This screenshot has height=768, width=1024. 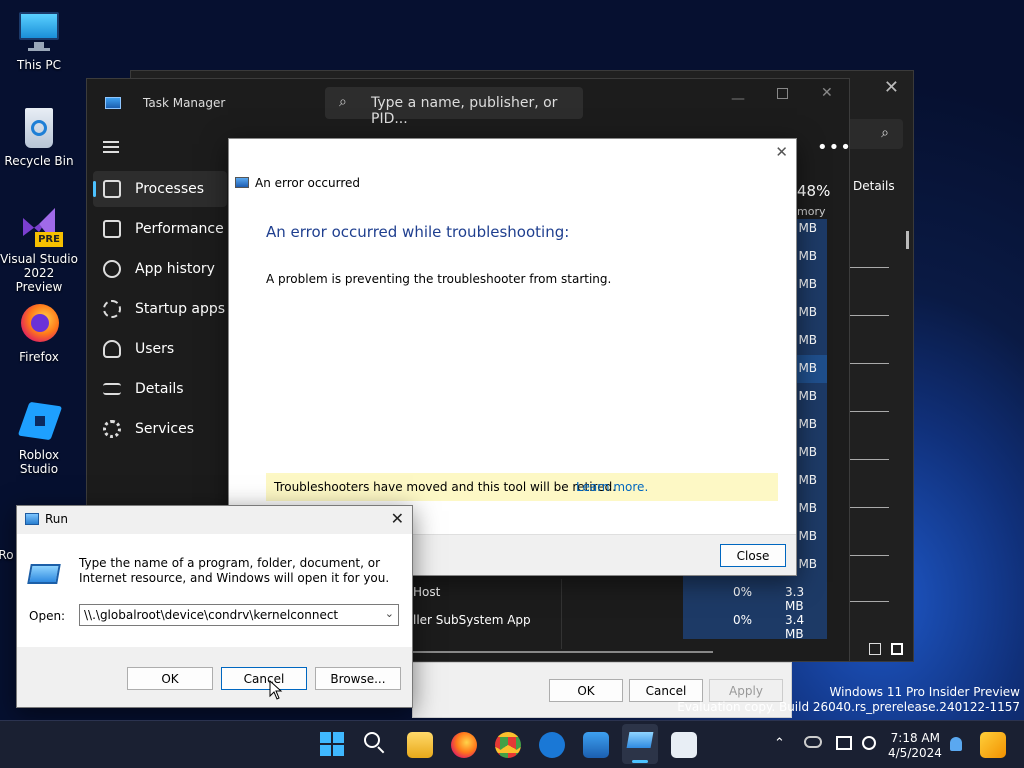 What do you see at coordinates (112, 189) in the screenshot?
I see `processes-icon` at bounding box center [112, 189].